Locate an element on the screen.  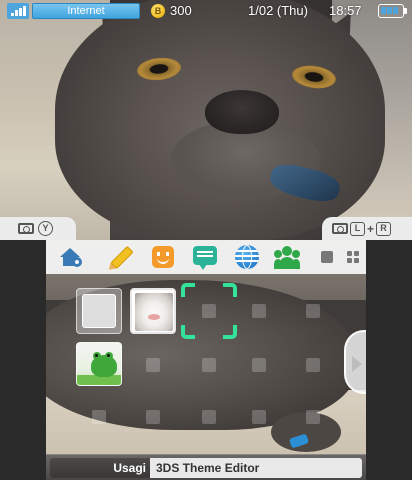
arrow-right-icon is located at coordinates (357, 364).